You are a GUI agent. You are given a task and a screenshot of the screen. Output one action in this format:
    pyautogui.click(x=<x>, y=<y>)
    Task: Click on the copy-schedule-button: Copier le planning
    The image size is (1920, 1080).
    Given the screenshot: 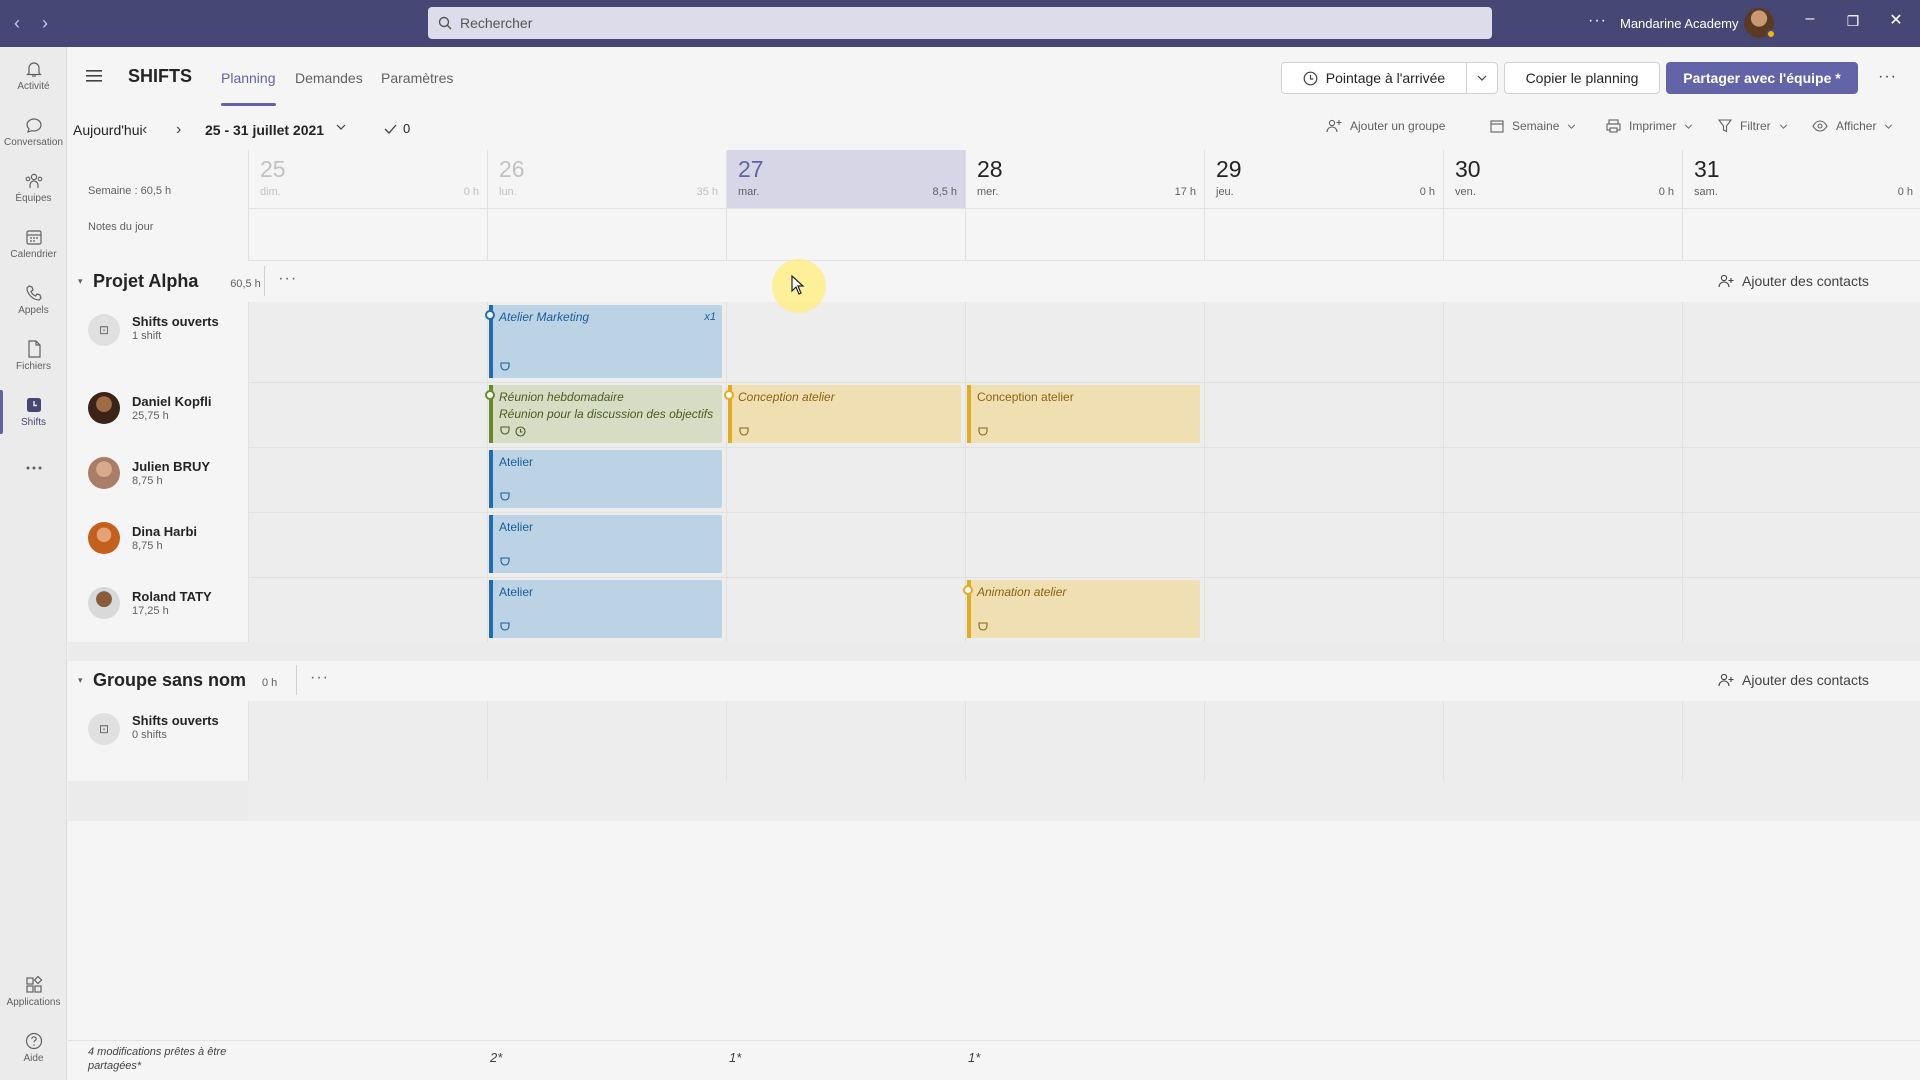 What is the action you would take?
    pyautogui.click(x=1582, y=78)
    